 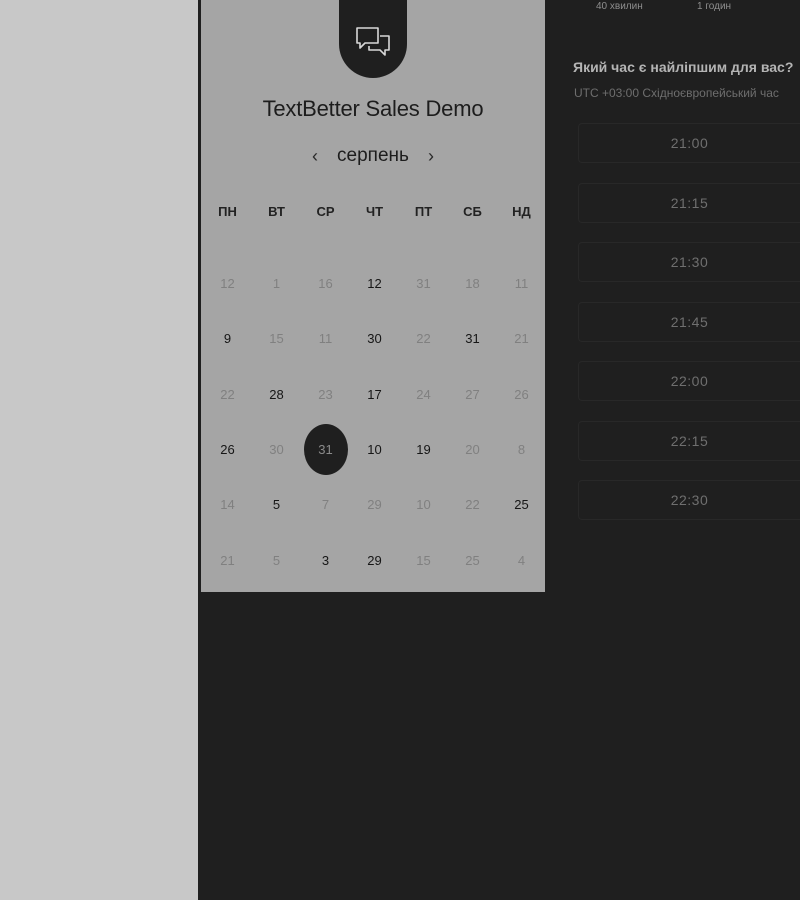 I want to click on calendar-day: 12, so click(x=374, y=283).